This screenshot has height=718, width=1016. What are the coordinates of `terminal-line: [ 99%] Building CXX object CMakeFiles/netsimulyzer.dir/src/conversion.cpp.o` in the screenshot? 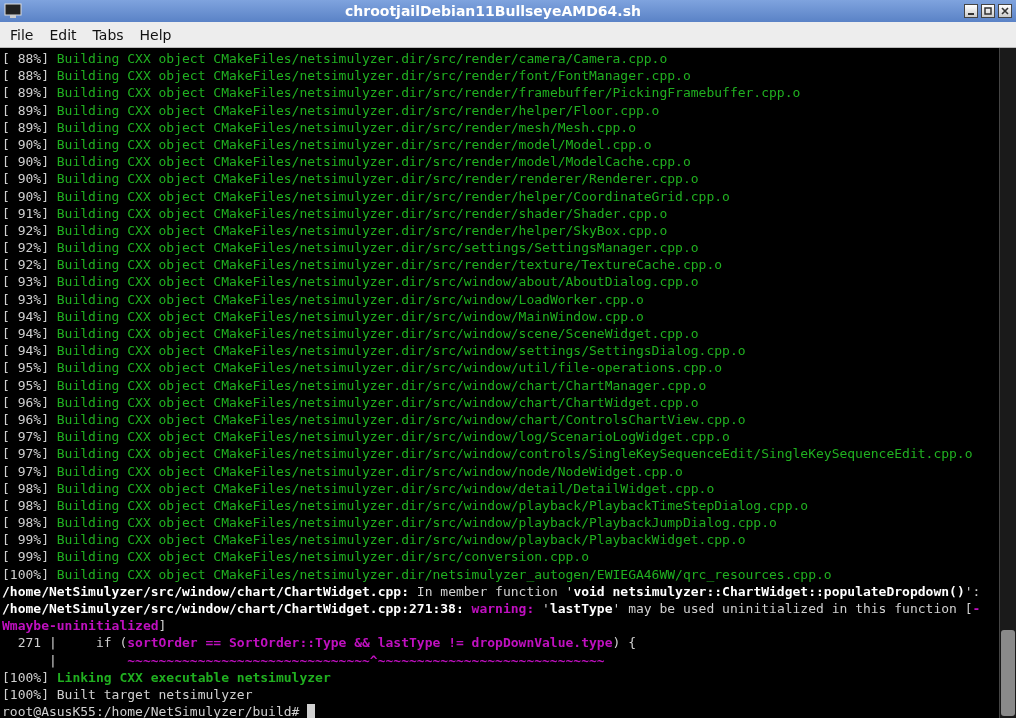 It's located at (295, 557).